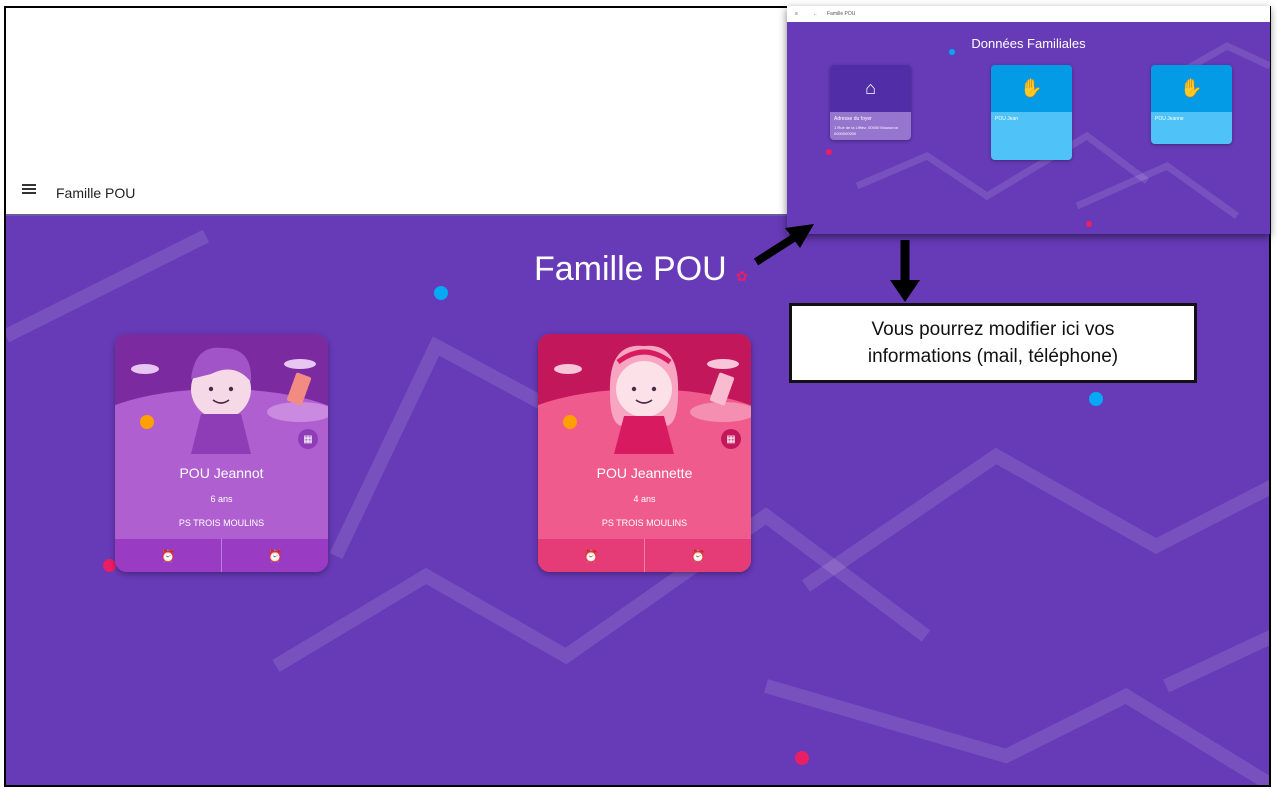 The width and height of the screenshot is (1277, 789). Describe the element at coordinates (993, 329) in the screenshot. I see `callout-line-1: Vous pourrez modifier ici vos` at that location.